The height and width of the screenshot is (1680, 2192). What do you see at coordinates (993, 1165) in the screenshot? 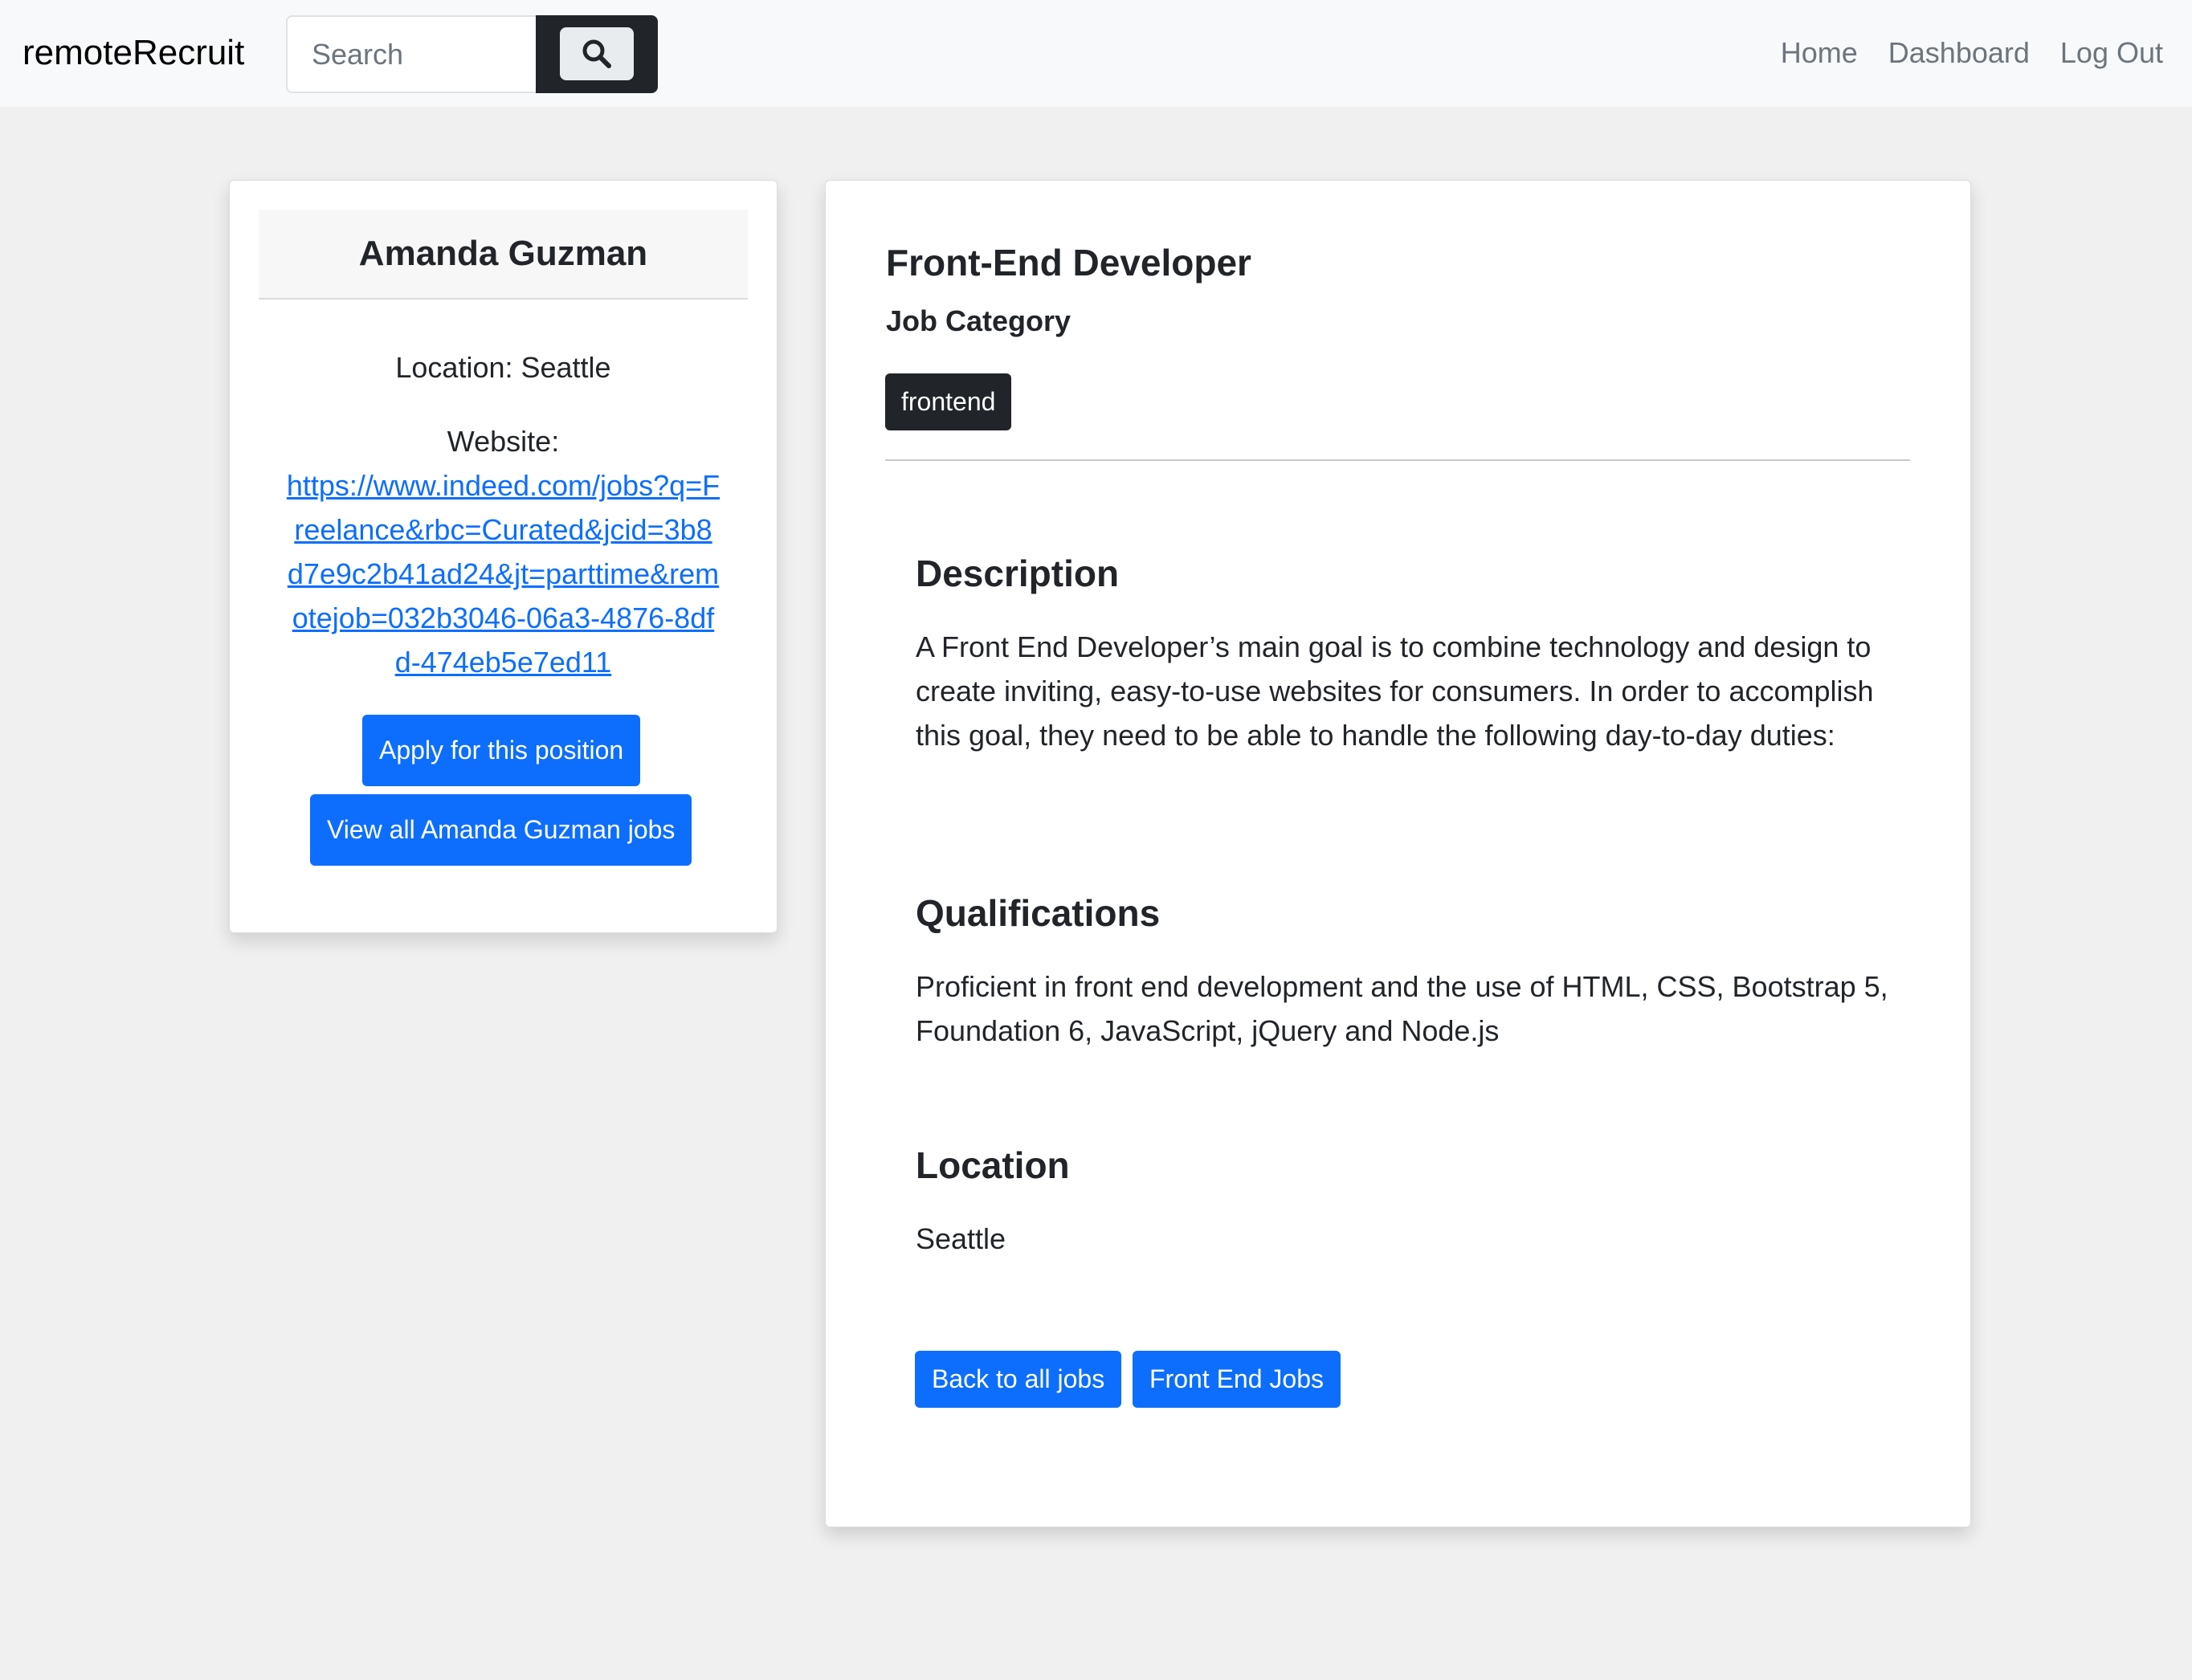
I see `location-heading: Location` at bounding box center [993, 1165].